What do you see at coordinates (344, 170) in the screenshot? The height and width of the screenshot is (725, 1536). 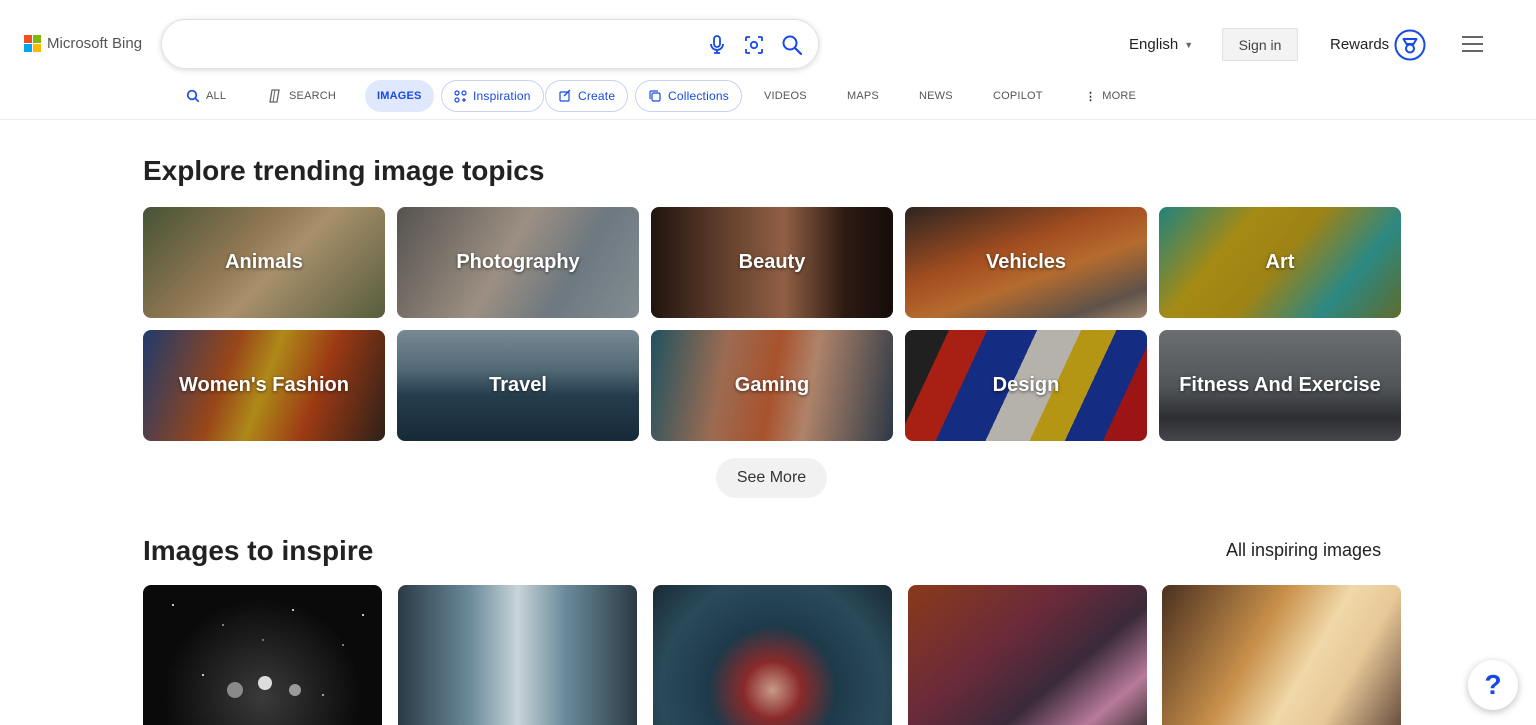 I see `trending-section-title: Explore trending image topics` at bounding box center [344, 170].